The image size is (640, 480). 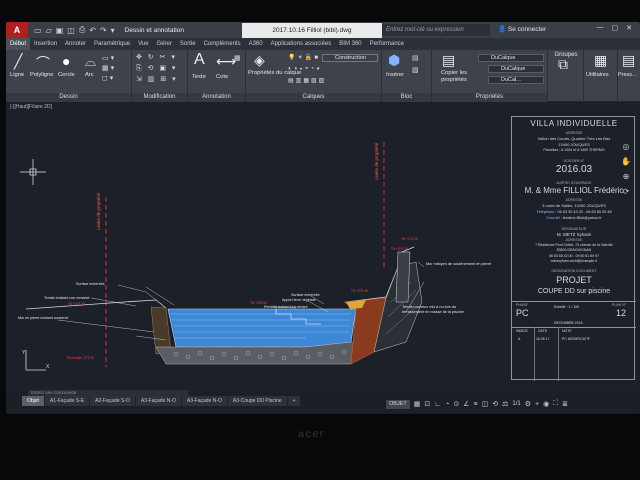 What do you see at coordinates (75, 44) in the screenshot?
I see `tab-annoter: Annoter` at bounding box center [75, 44].